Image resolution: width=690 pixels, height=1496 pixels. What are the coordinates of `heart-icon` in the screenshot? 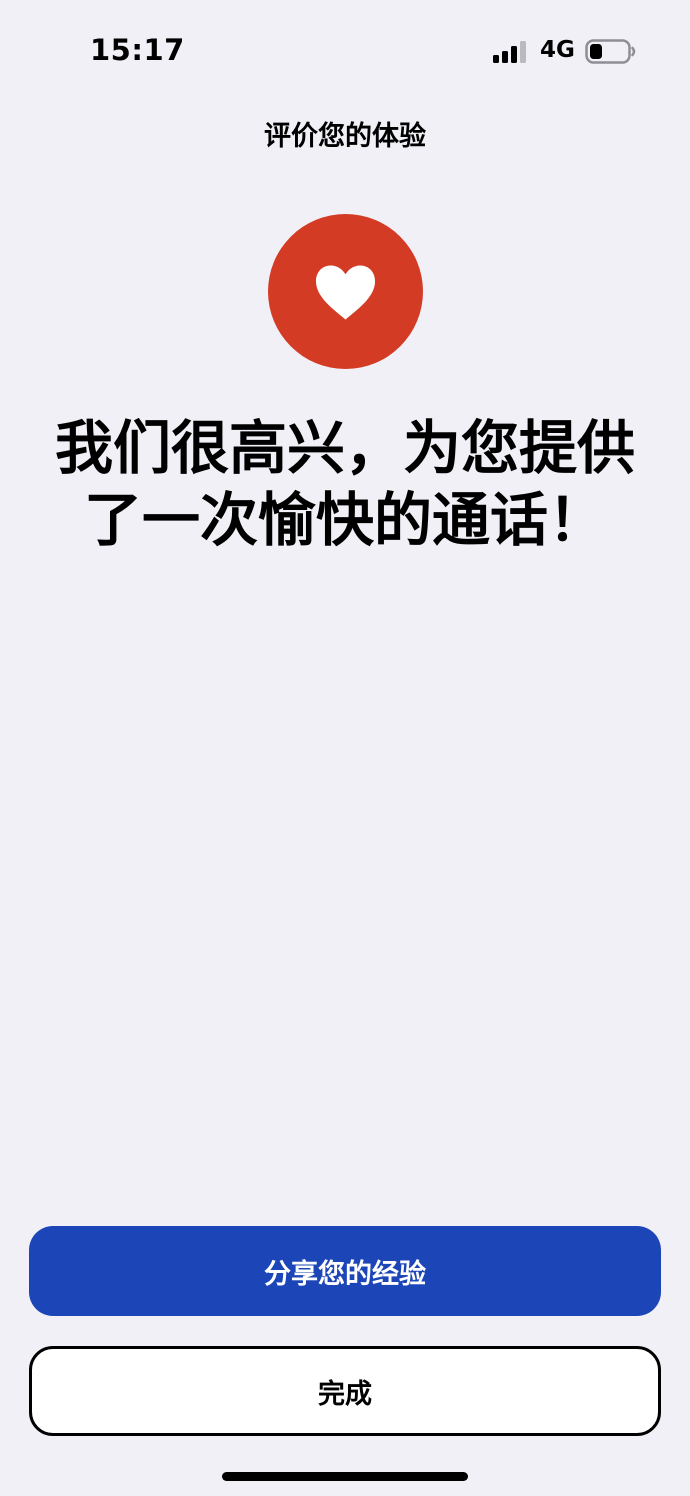 It's located at (345, 292).